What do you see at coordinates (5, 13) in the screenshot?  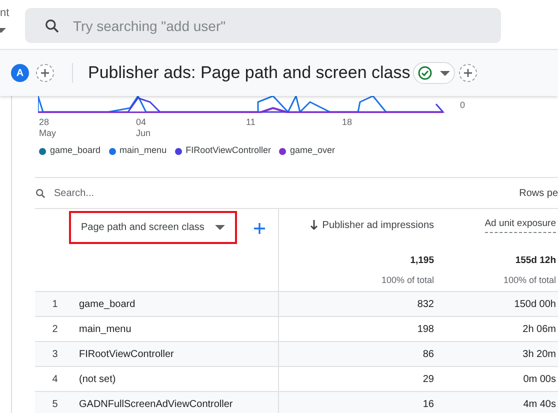 I see `property-label: nt` at bounding box center [5, 13].